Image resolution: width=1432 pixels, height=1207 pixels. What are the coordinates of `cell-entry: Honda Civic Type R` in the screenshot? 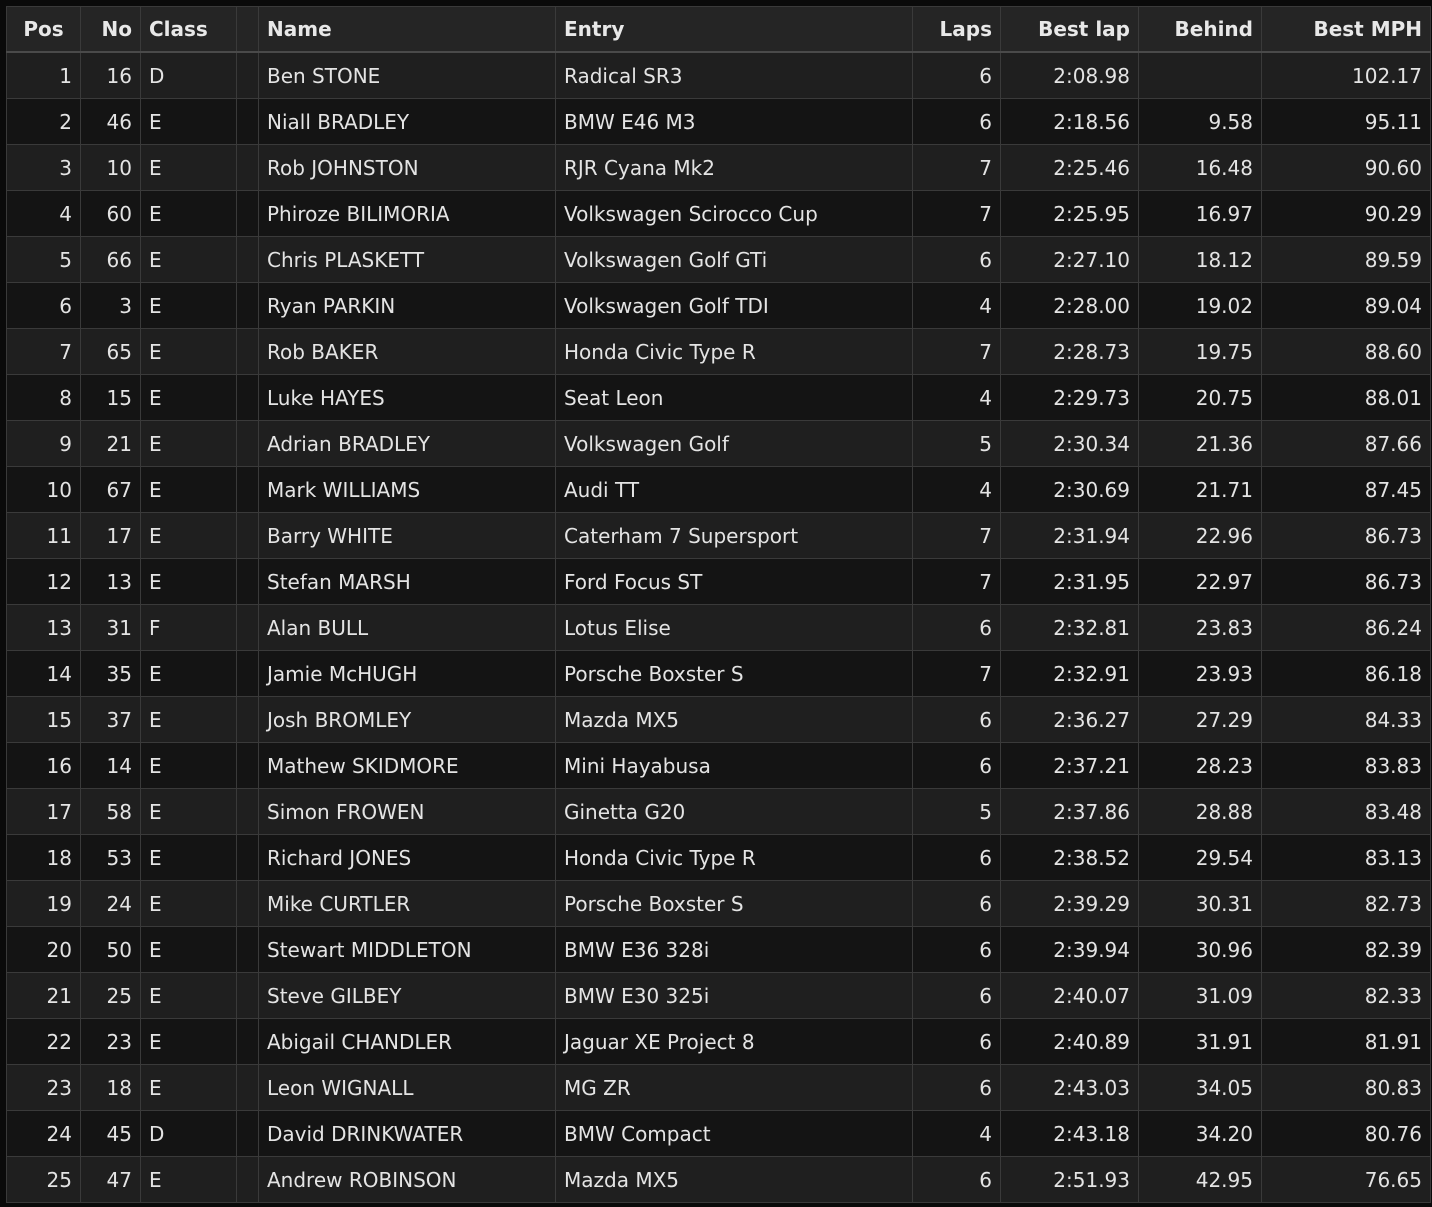 It's located at (734, 351).